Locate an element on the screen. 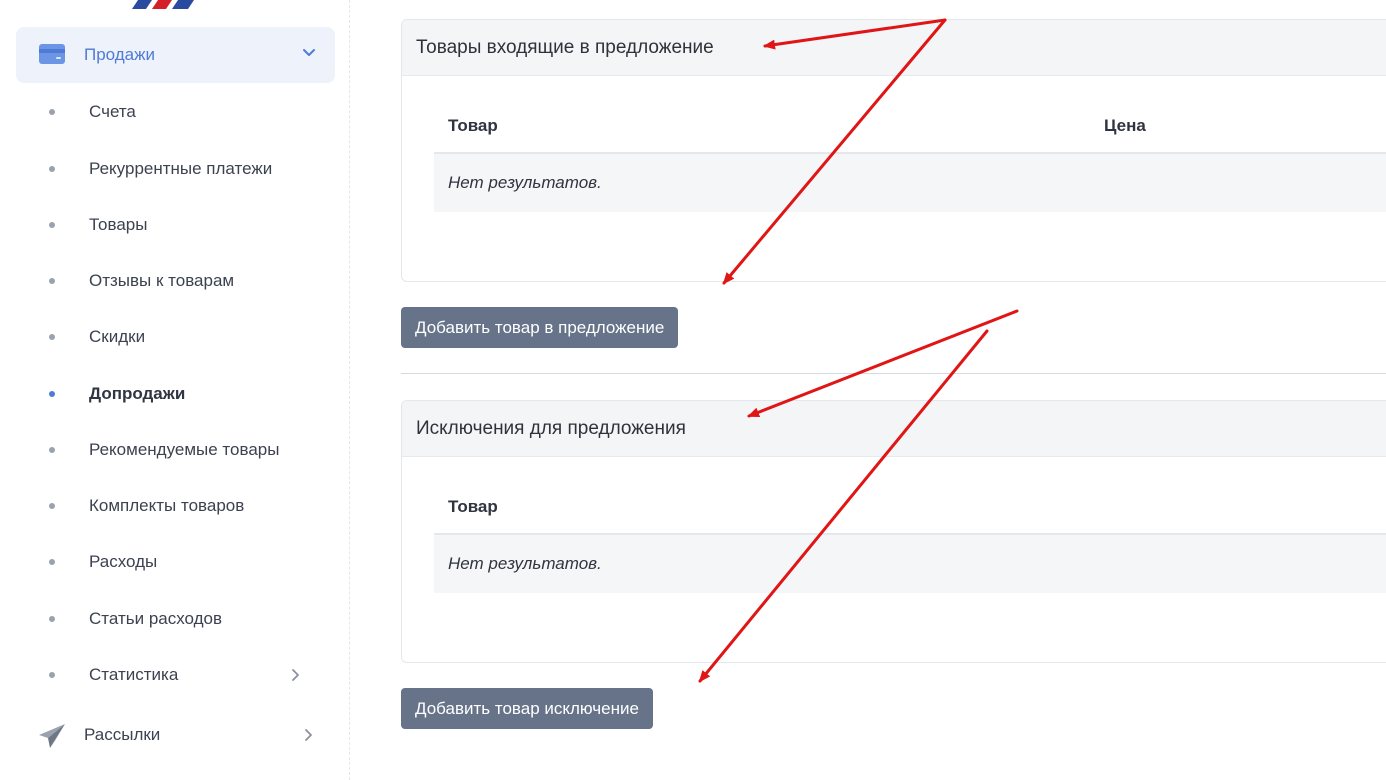 This screenshot has width=1386, height=780. sidebar-item-statistics: Статистика is located at coordinates (175, 675).